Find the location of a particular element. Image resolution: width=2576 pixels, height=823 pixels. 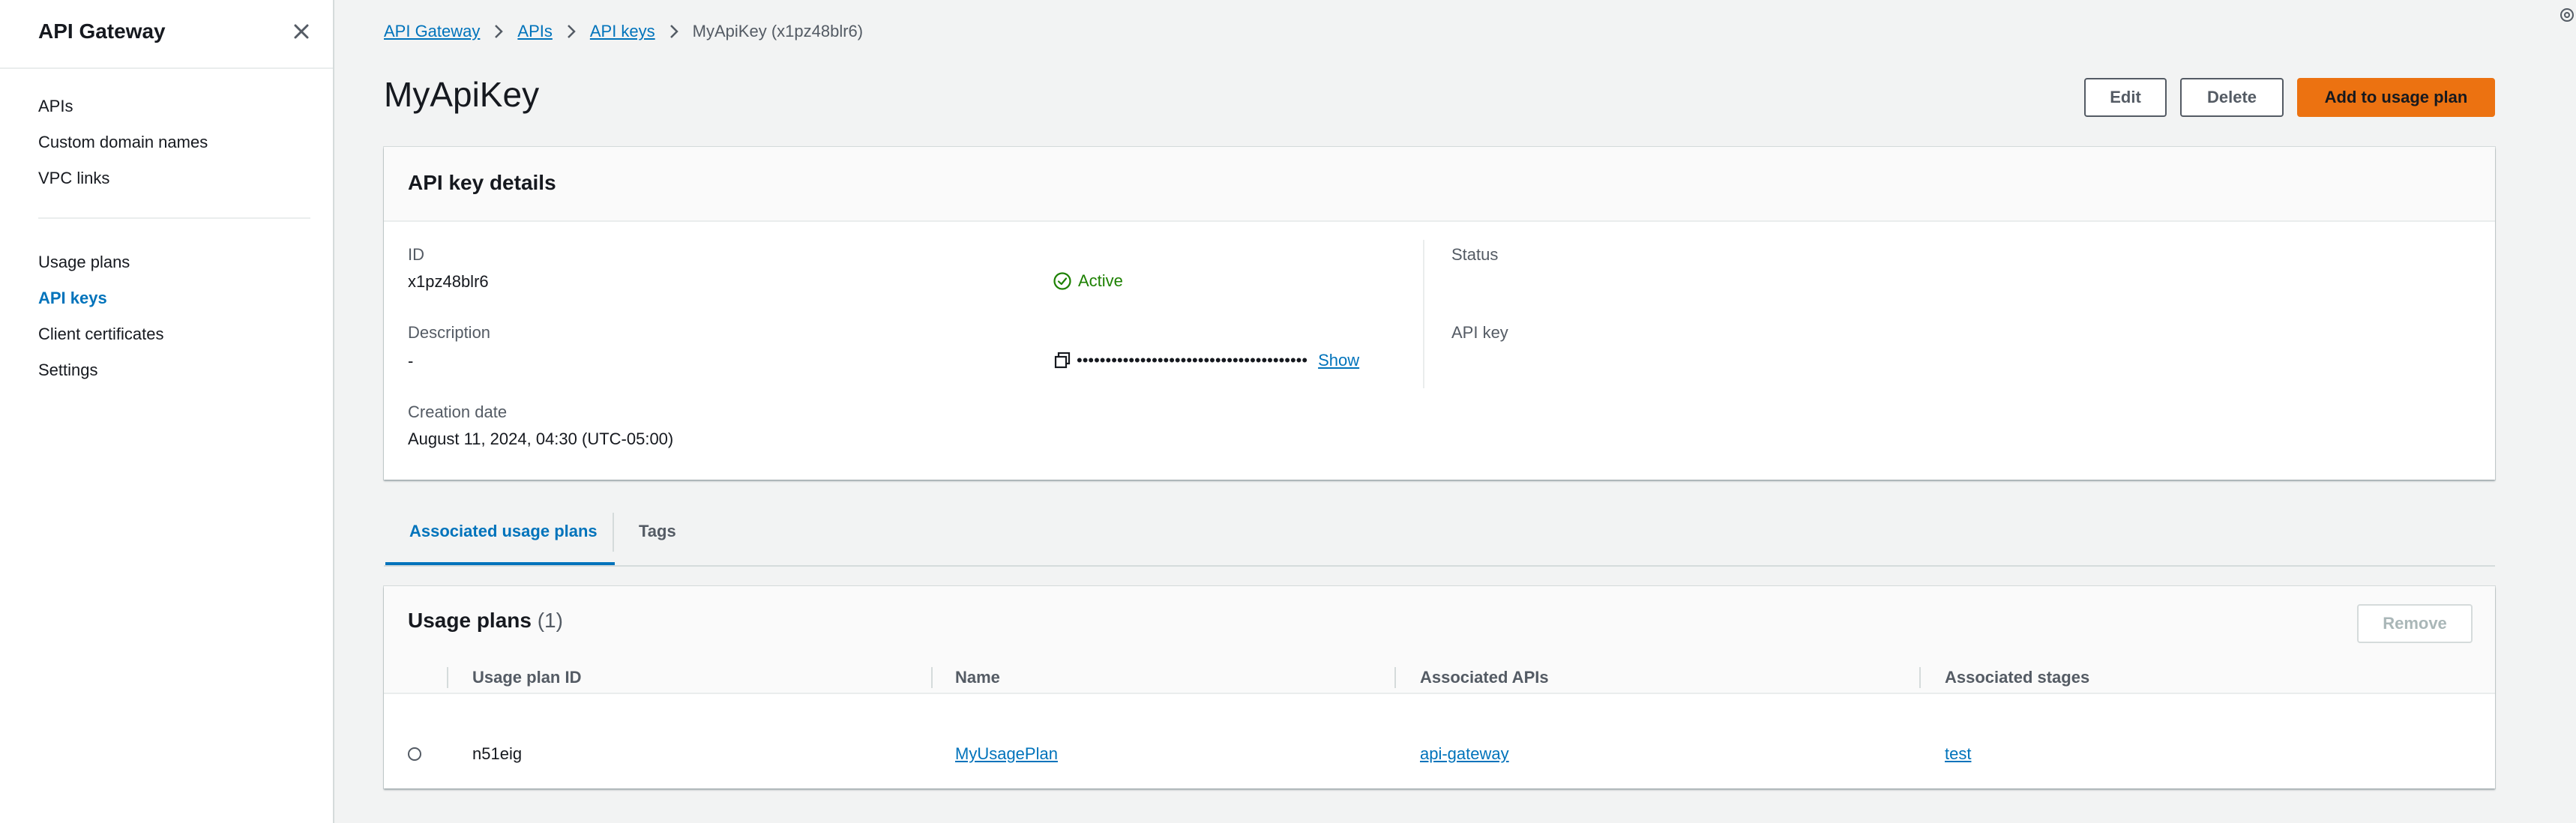

associated-api-link: api-gateway is located at coordinates (1464, 754).